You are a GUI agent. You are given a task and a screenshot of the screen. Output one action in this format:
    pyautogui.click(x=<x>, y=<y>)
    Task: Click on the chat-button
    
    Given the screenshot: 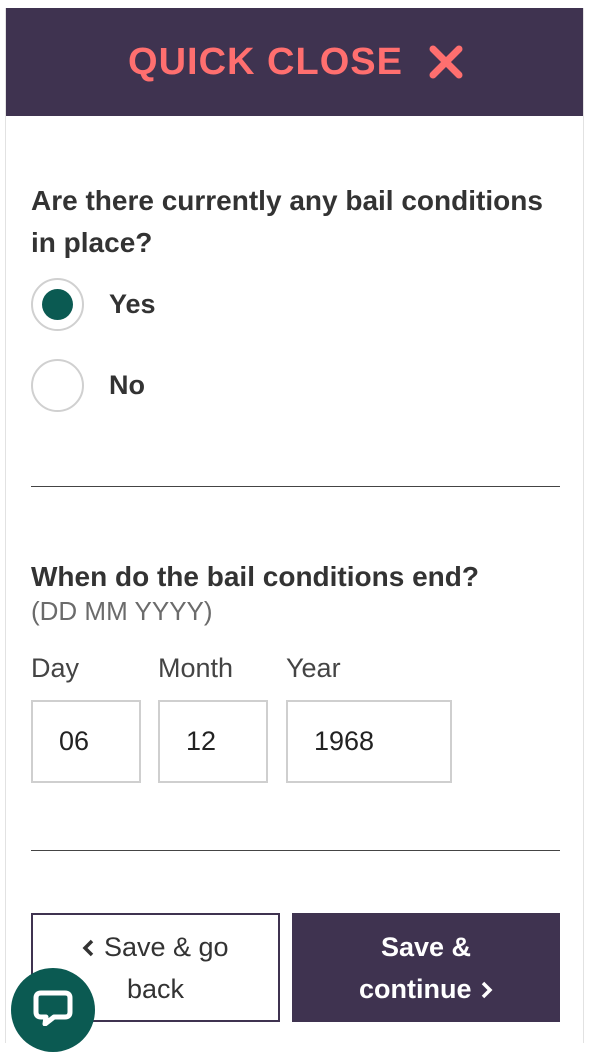 What is the action you would take?
    pyautogui.click(x=53, y=1010)
    